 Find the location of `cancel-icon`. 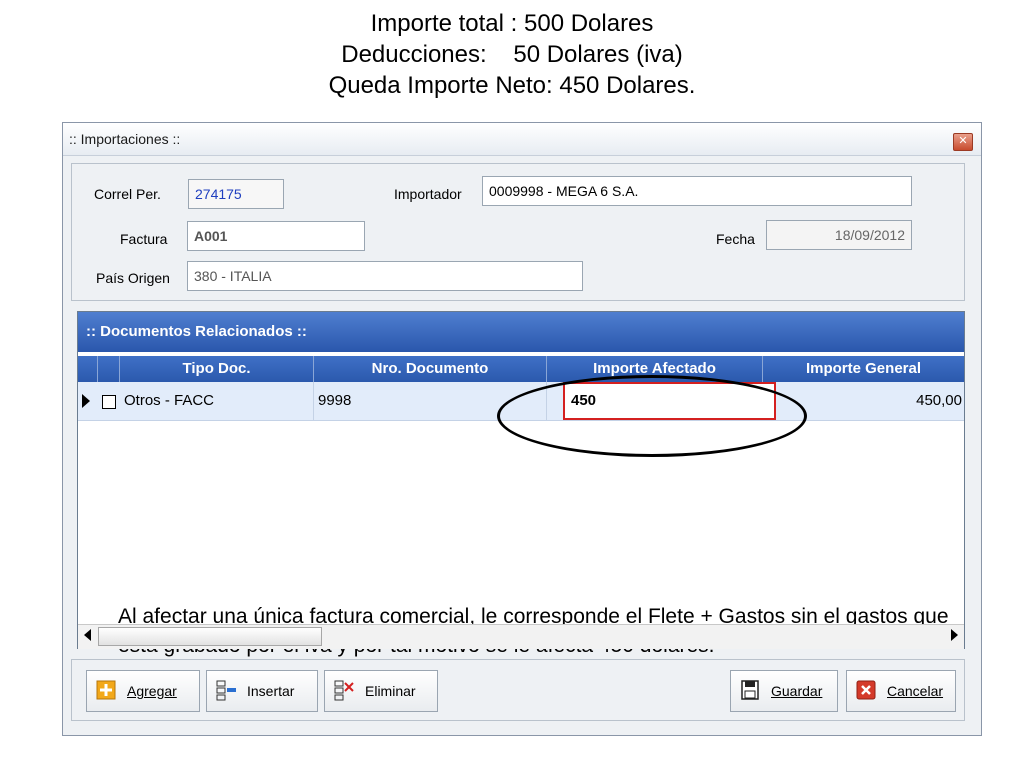

cancel-icon is located at coordinates (866, 690).